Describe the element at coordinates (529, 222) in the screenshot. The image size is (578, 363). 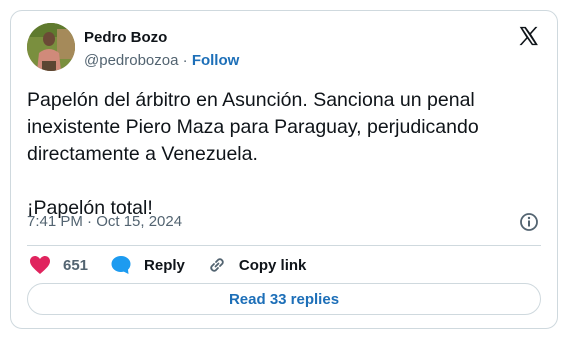
I see `info-icon` at that location.